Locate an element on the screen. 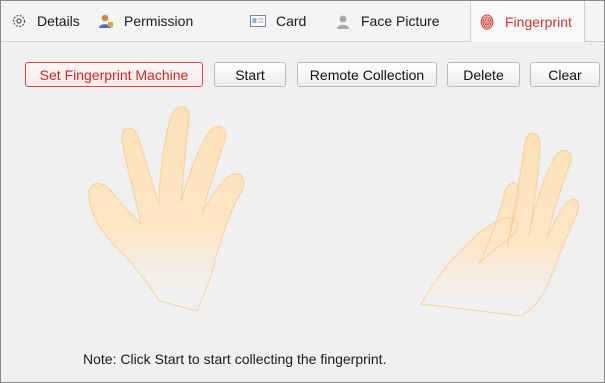  user-permission-icon is located at coordinates (106, 21).